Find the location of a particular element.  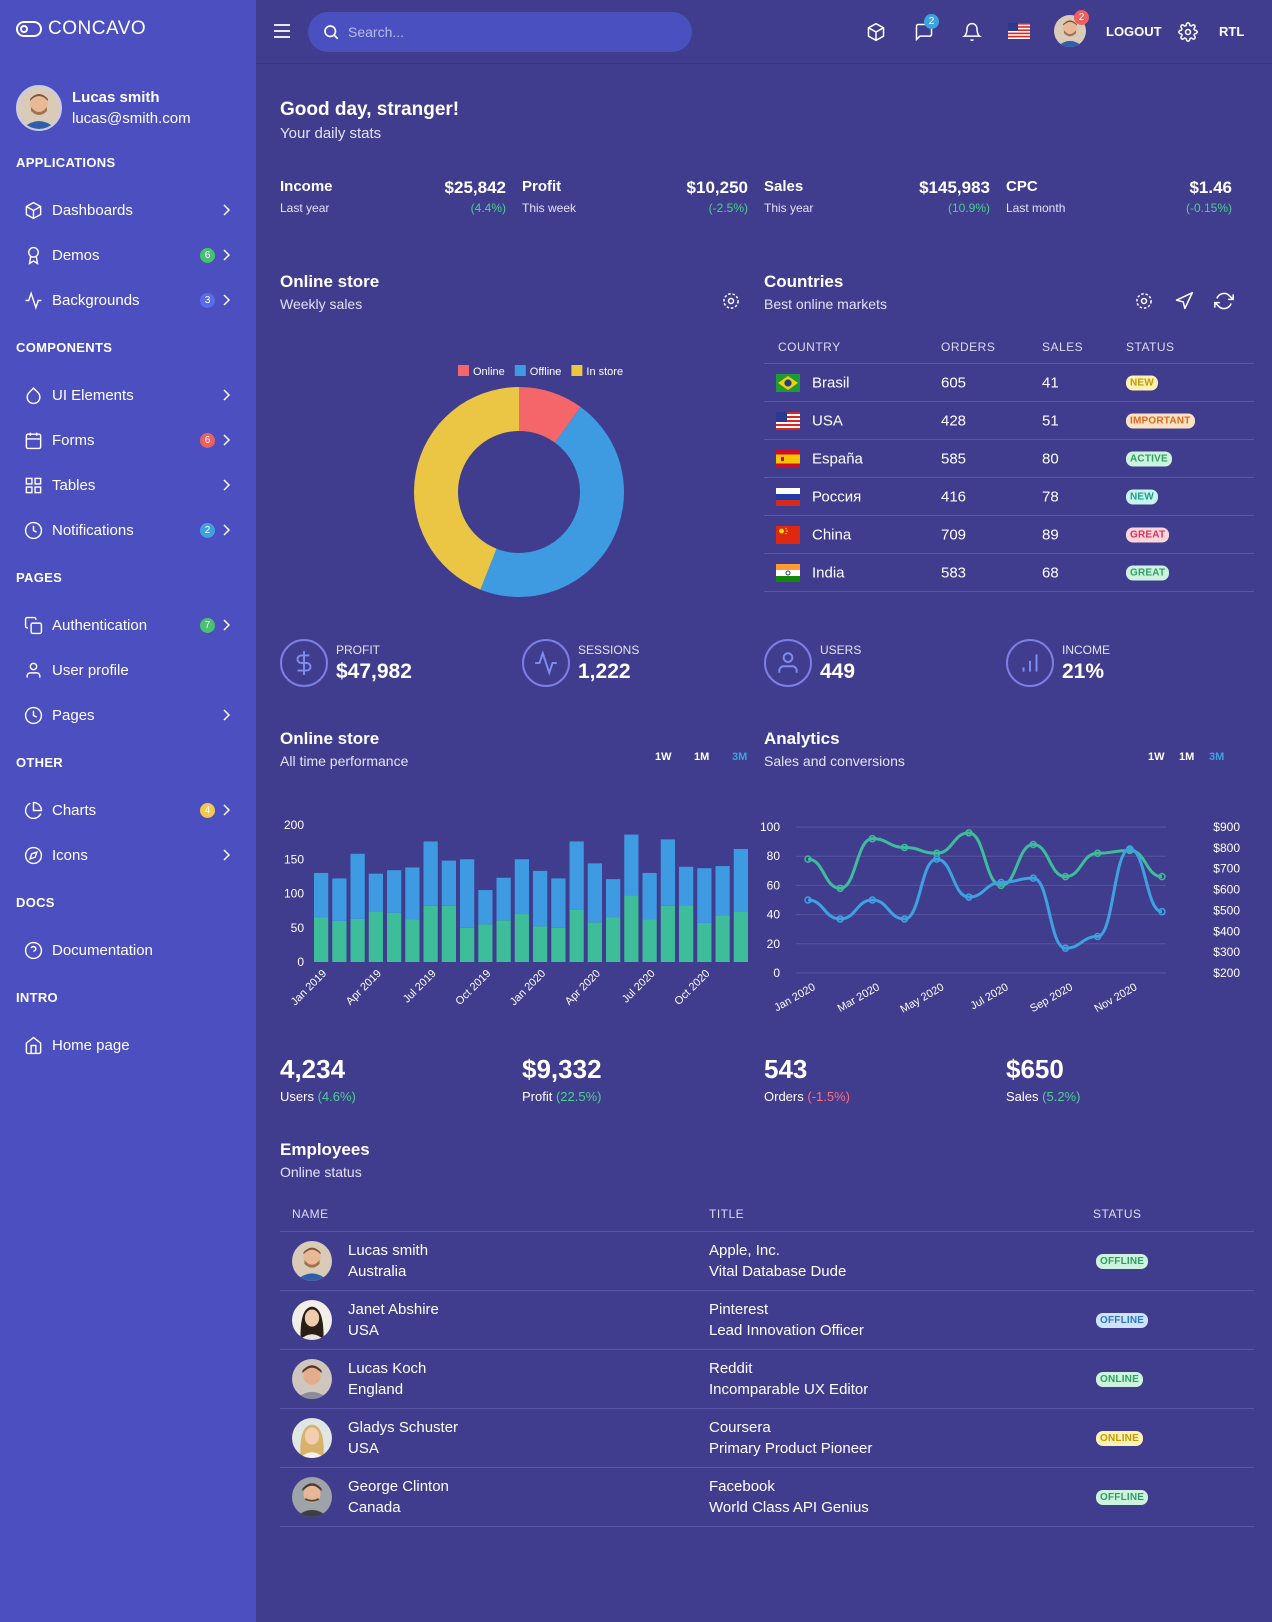

user-profile: Lucas smith lucas@smith.com is located at coordinates (103, 108).